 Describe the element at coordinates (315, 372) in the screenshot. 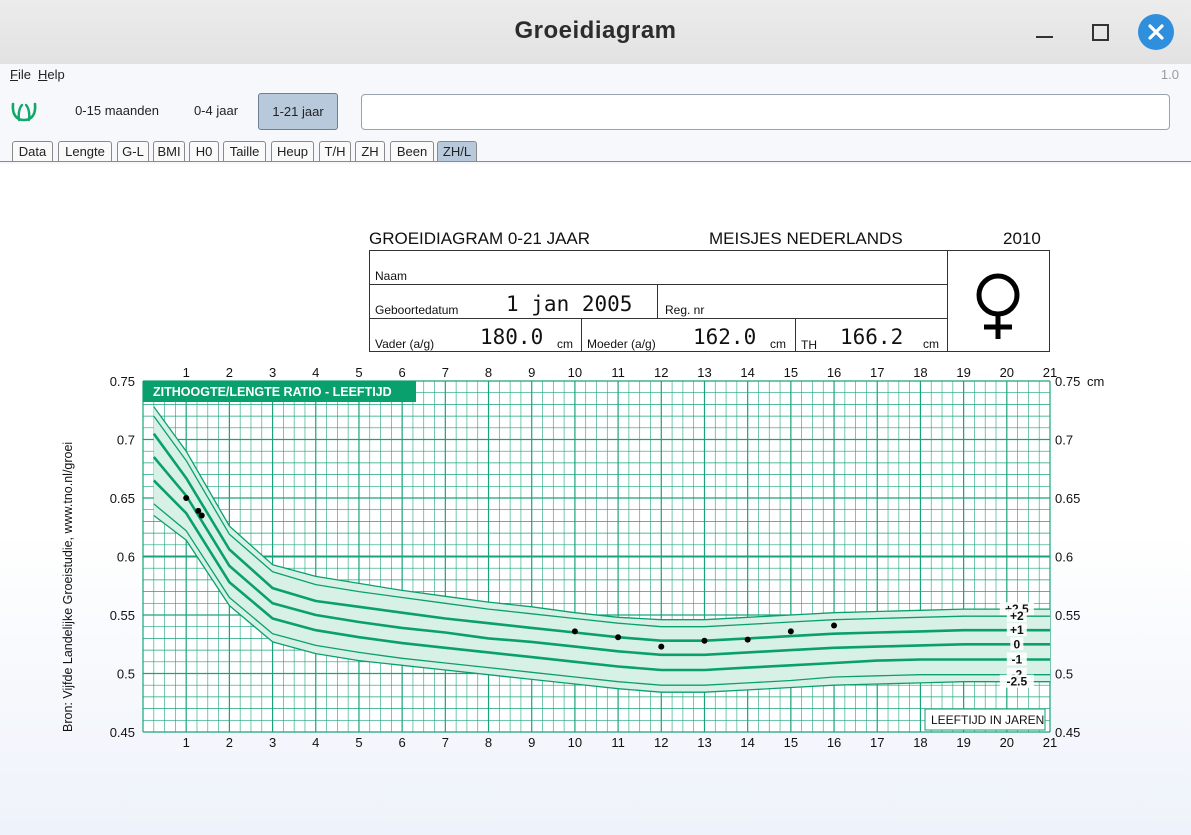

I see `x-tick-label-top: 4` at that location.